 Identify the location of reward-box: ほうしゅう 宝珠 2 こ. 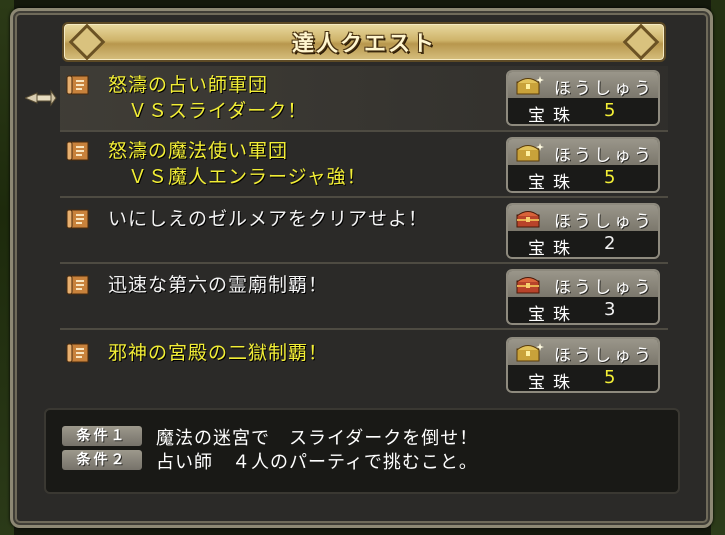
(583, 231).